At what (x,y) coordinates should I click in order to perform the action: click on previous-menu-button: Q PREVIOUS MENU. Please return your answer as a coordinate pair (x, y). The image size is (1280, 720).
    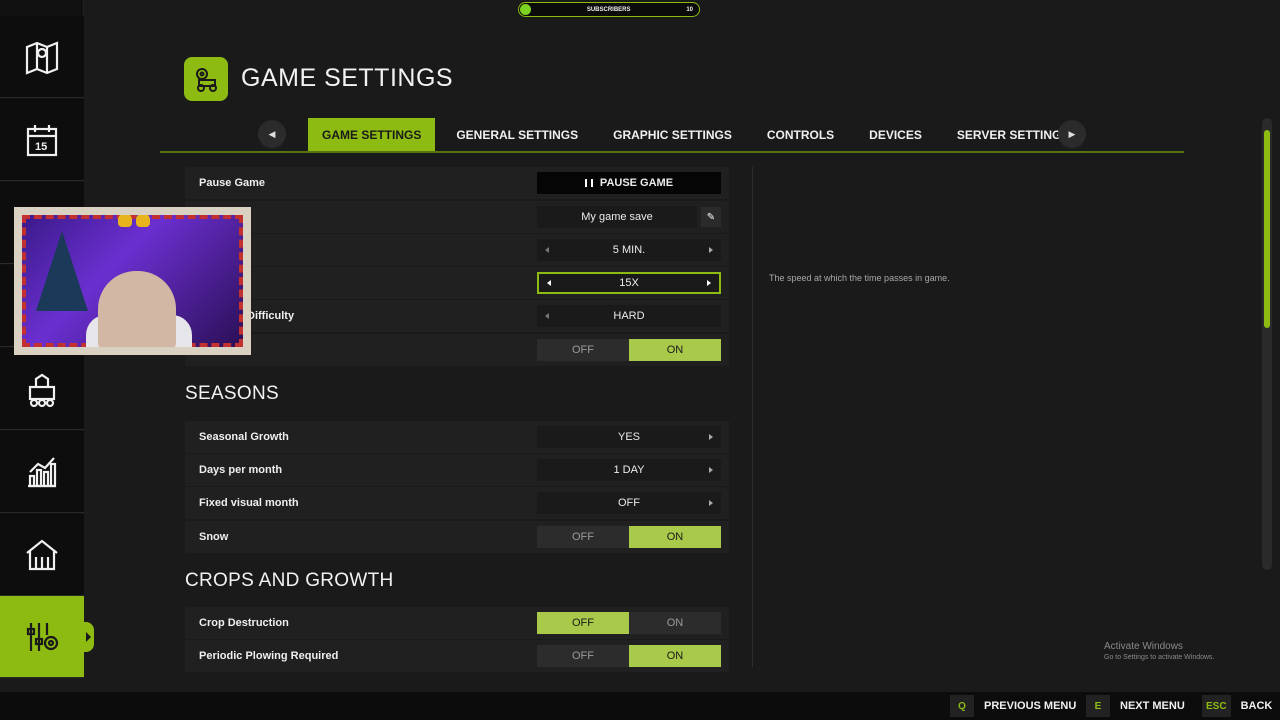
    Looking at the image, I should click on (1013, 706).